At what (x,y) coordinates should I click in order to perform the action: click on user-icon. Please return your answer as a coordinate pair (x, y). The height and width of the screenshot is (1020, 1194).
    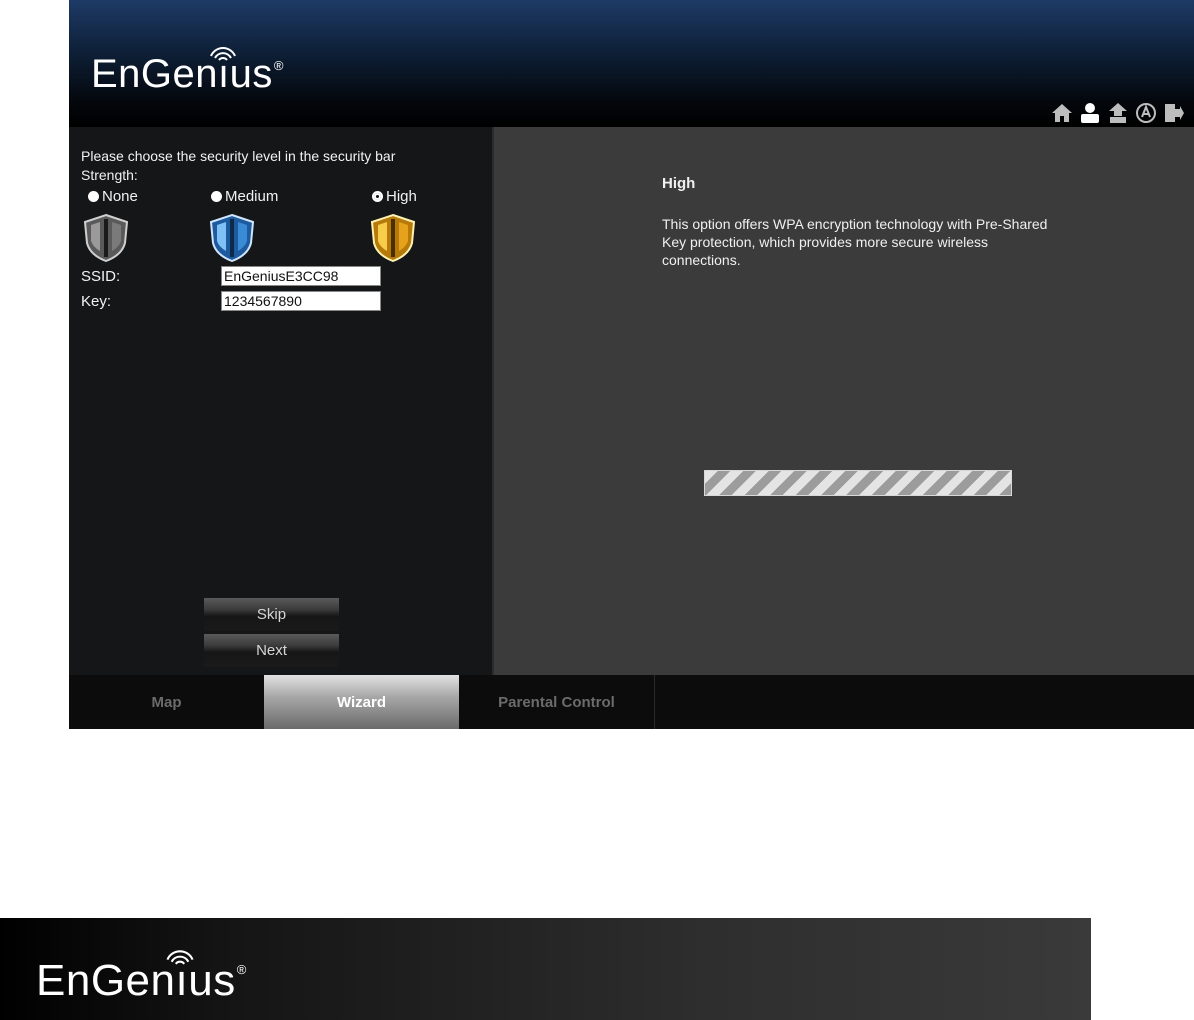
    Looking at the image, I should click on (1090, 113).